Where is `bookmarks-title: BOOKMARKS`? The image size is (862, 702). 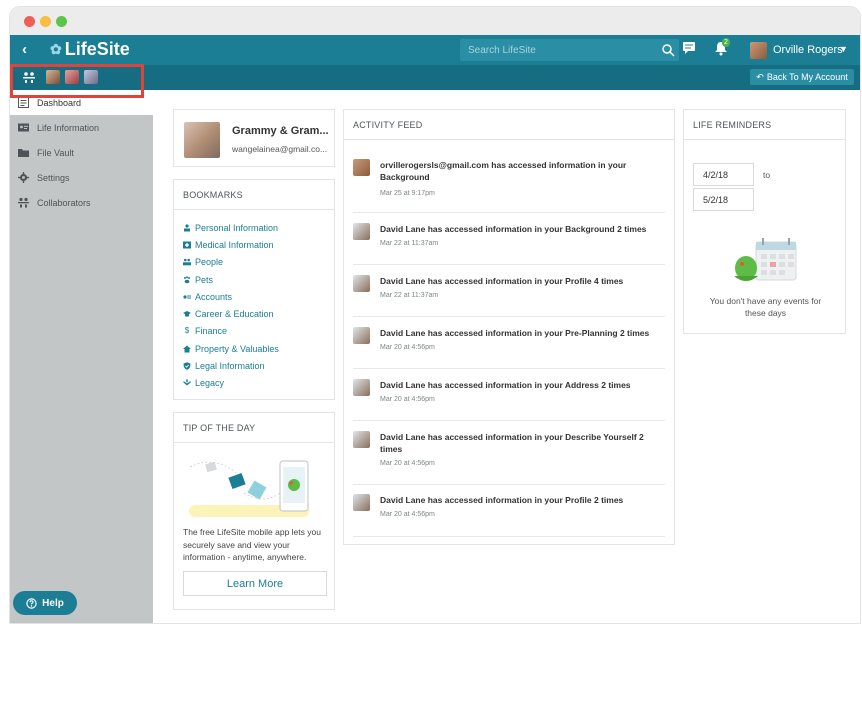
bookmarks-title: BOOKMARKS is located at coordinates (254, 195).